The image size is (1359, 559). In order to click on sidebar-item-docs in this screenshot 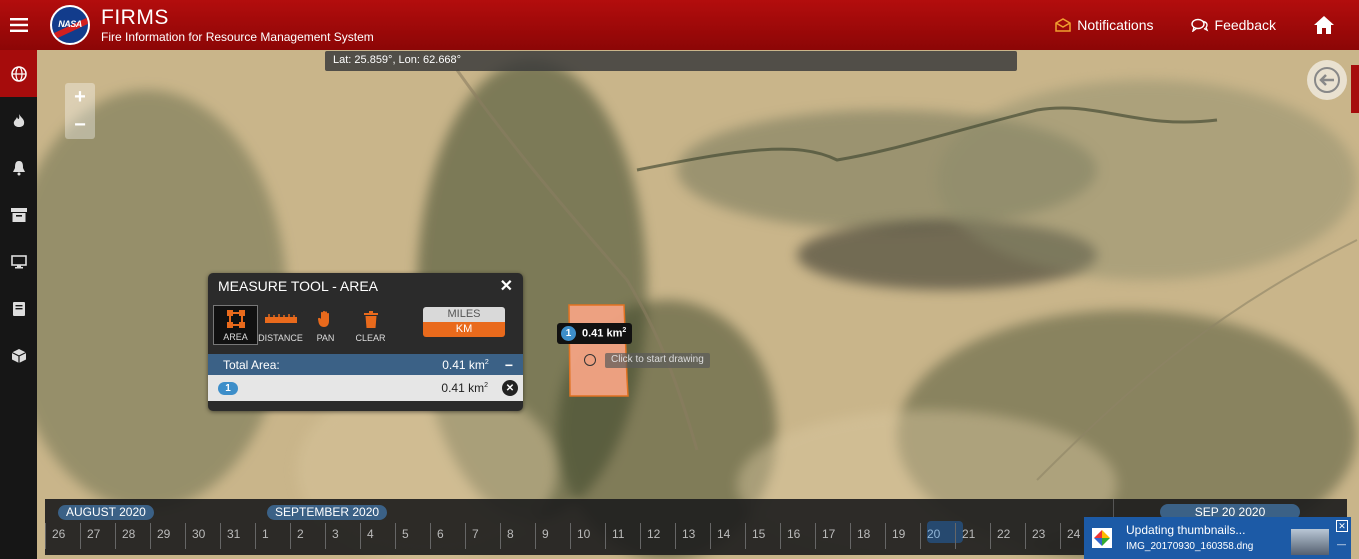, I will do `click(18, 308)`.